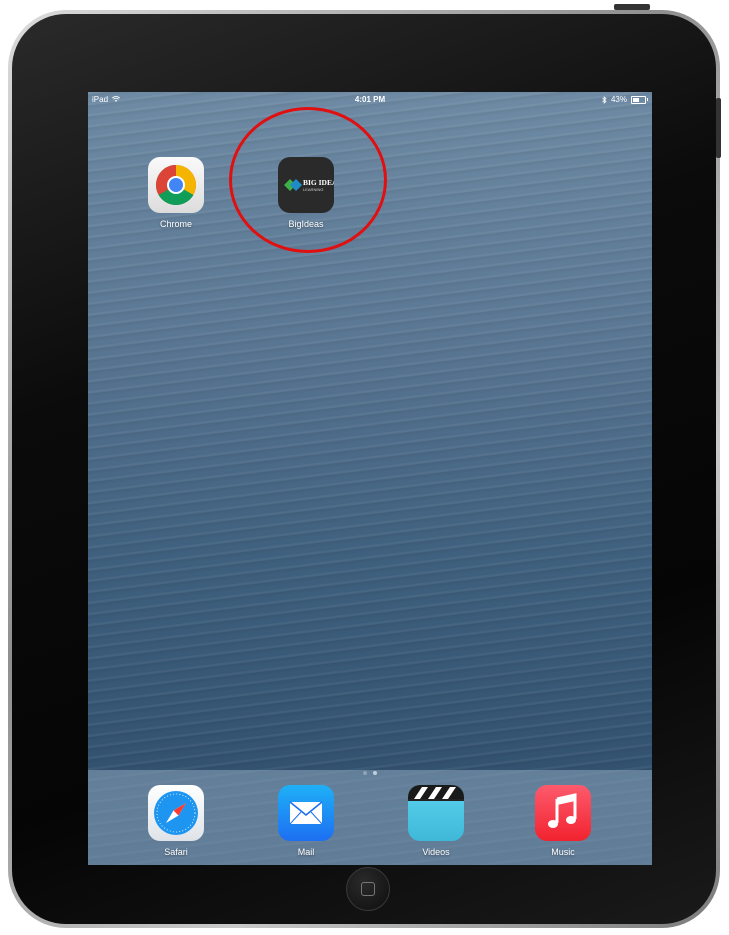  What do you see at coordinates (308, 180) in the screenshot?
I see `highlight-circle` at bounding box center [308, 180].